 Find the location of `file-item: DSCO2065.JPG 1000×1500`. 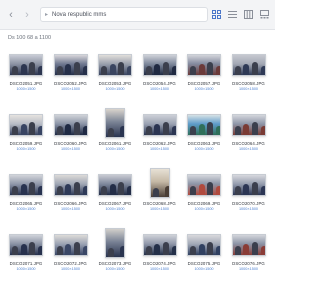

file-item: DSCO2065.JPG 1000×1500 is located at coordinates (26, 198).